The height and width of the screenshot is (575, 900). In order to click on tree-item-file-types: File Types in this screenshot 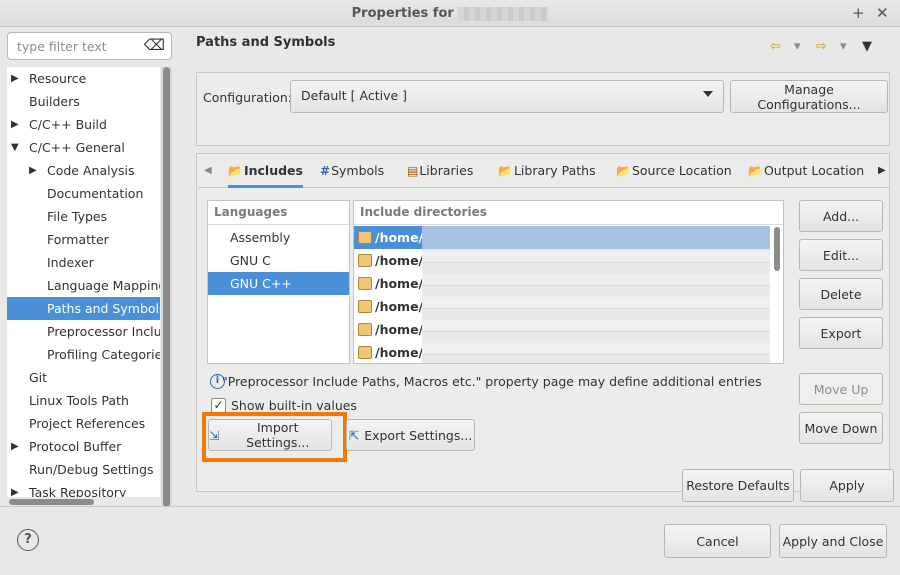, I will do `click(83, 216)`.